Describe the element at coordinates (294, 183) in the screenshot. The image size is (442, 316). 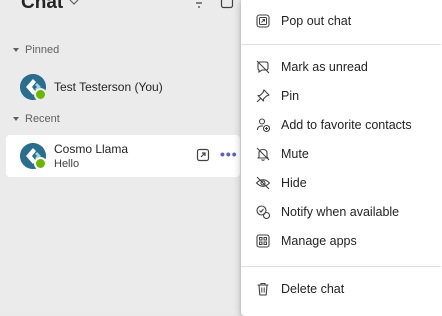
I see `menu-item-label: Hide` at that location.